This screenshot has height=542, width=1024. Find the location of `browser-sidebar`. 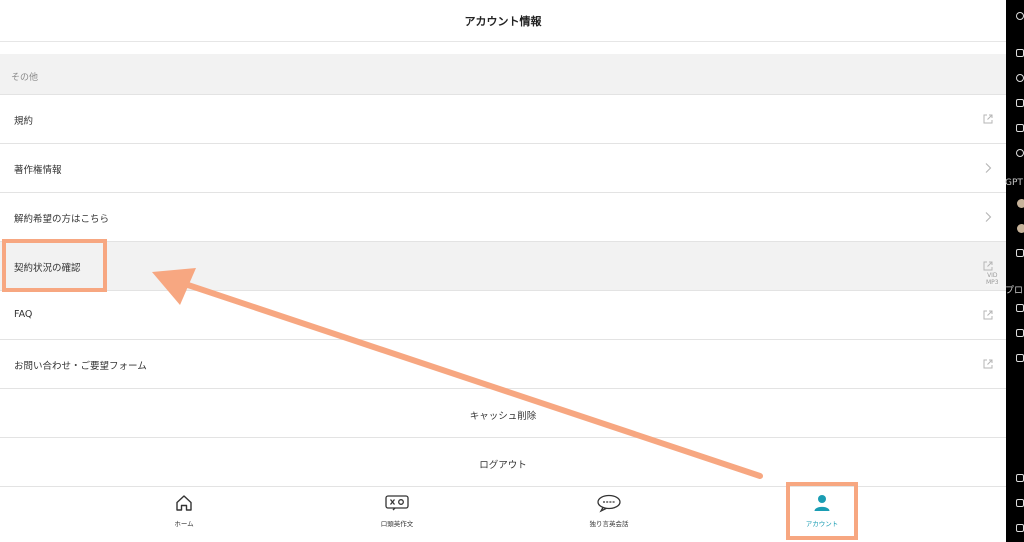

browser-sidebar is located at coordinates (1015, 271).